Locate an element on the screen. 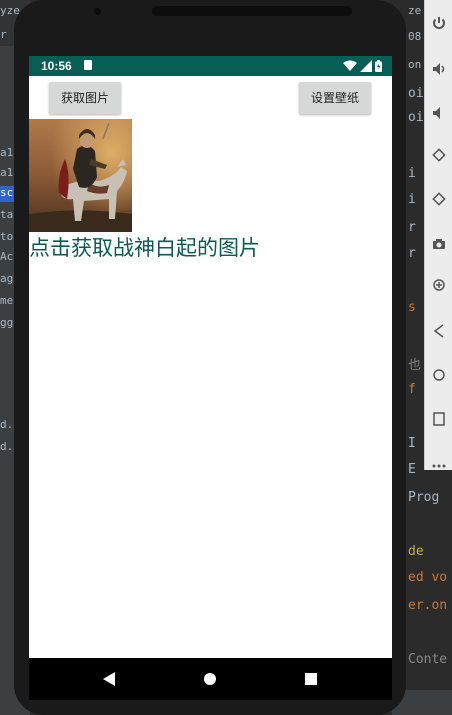 The height and width of the screenshot is (715, 452). nav-recents-button is located at coordinates (311, 679).